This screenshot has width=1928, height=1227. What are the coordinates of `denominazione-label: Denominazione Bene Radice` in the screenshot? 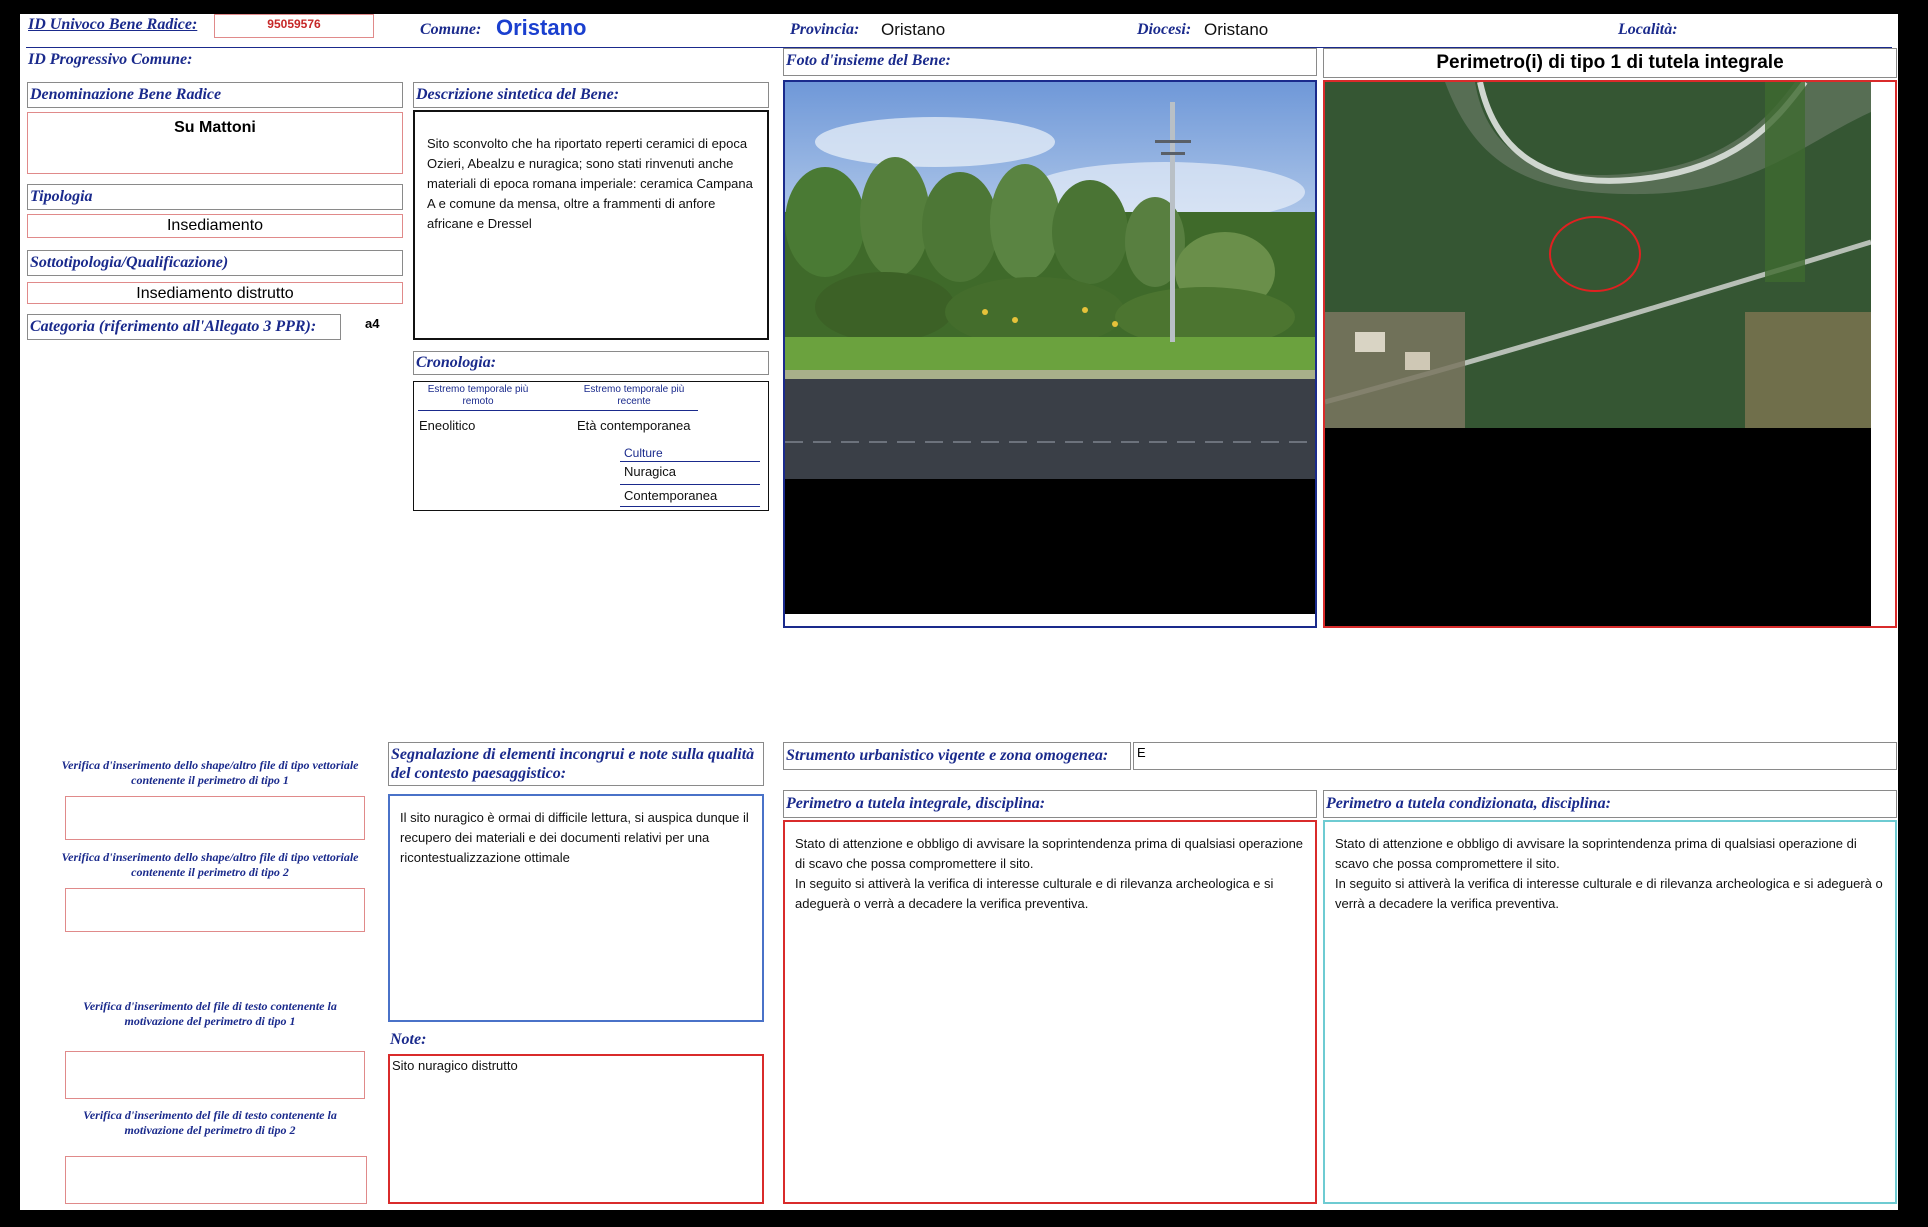 It's located at (126, 94).